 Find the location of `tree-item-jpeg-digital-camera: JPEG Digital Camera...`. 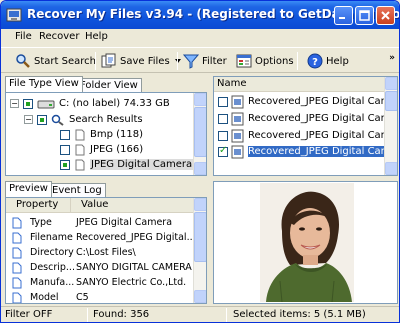

tree-item-jpeg-digital-camera: JPEG Digital Camera... is located at coordinates (131, 164).